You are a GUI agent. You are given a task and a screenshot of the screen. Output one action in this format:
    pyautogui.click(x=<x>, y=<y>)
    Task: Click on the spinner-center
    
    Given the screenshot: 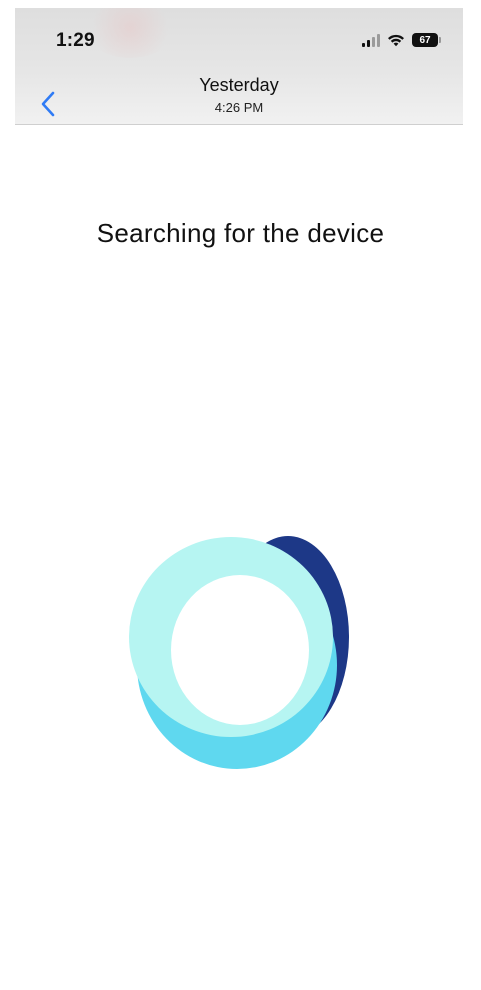 What is the action you would take?
    pyautogui.click(x=240, y=650)
    